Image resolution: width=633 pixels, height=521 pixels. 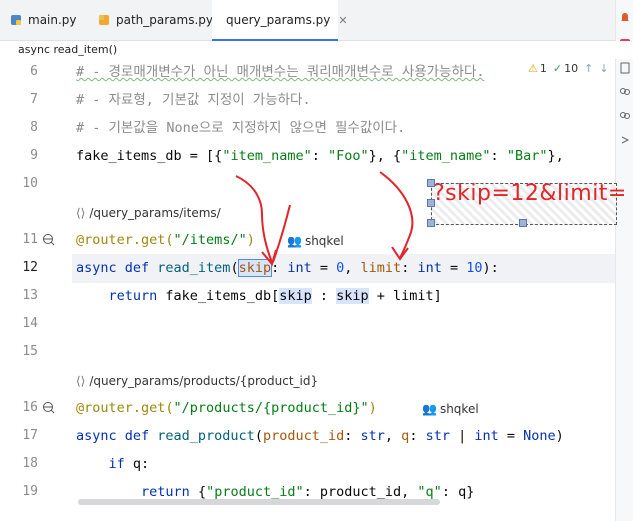 I want to click on right-tool-strip: +, so click(x=624, y=260).